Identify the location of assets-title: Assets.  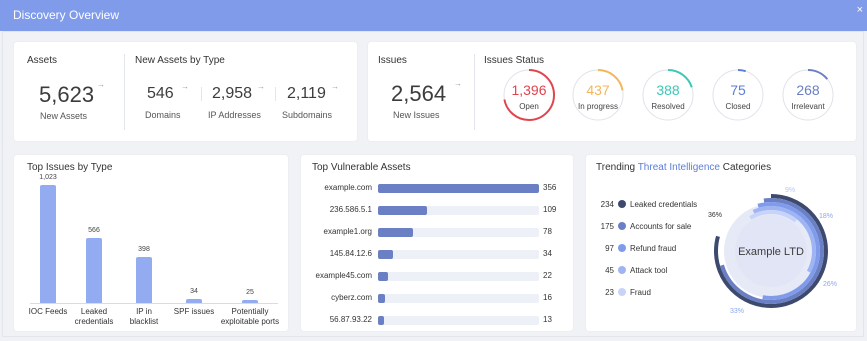
(42, 60).